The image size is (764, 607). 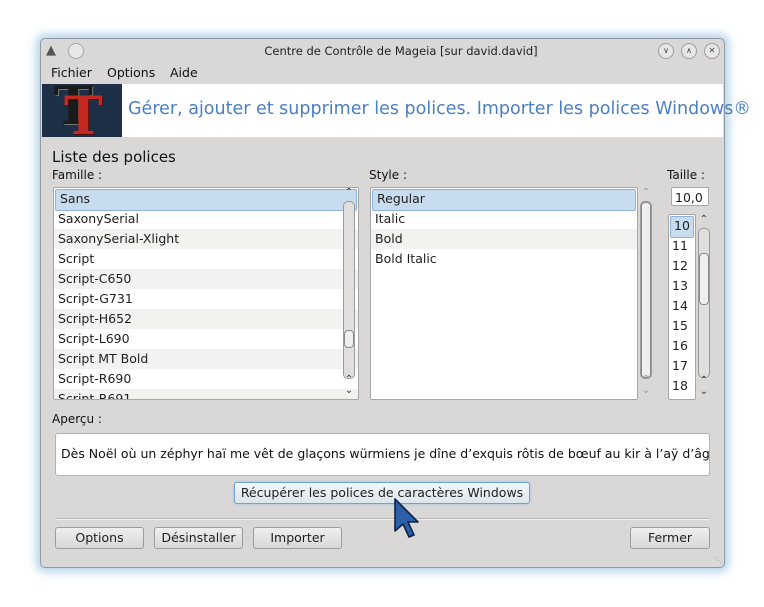 What do you see at coordinates (670, 538) in the screenshot?
I see `close-dialog-button: Fermer` at bounding box center [670, 538].